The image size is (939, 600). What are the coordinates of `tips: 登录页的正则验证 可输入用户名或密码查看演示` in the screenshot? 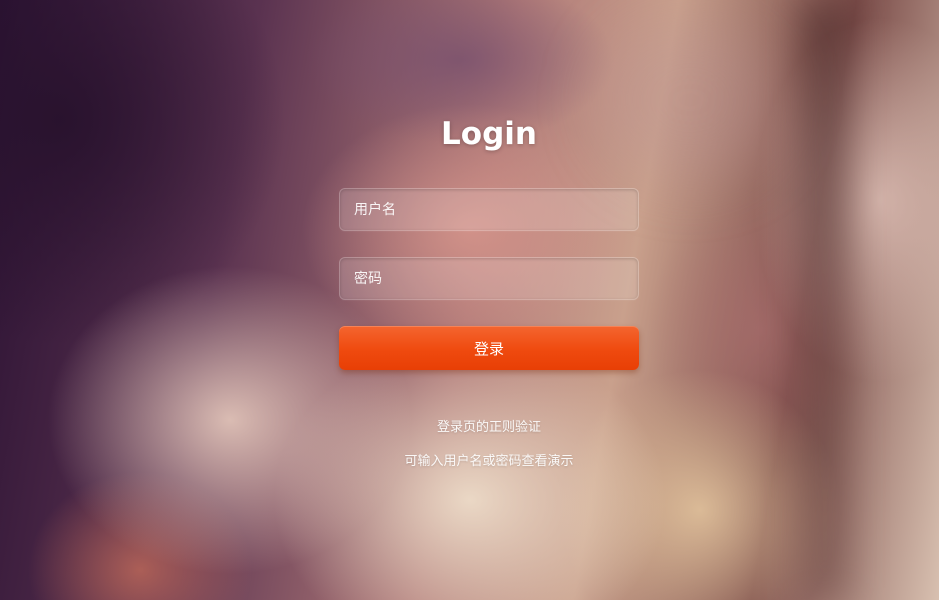 It's located at (489, 445).